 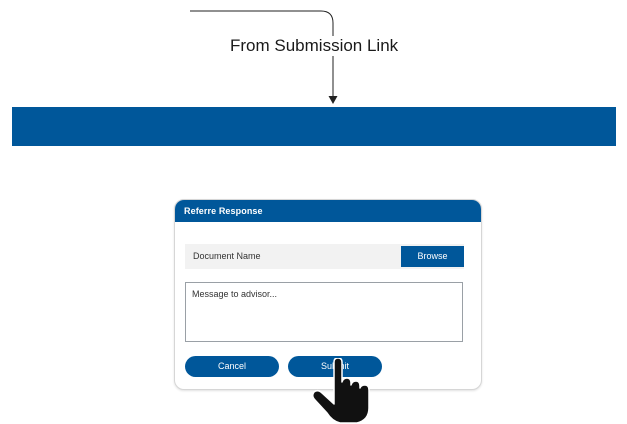 What do you see at coordinates (314, 46) in the screenshot?
I see `flow-label: From Submission Link` at bounding box center [314, 46].